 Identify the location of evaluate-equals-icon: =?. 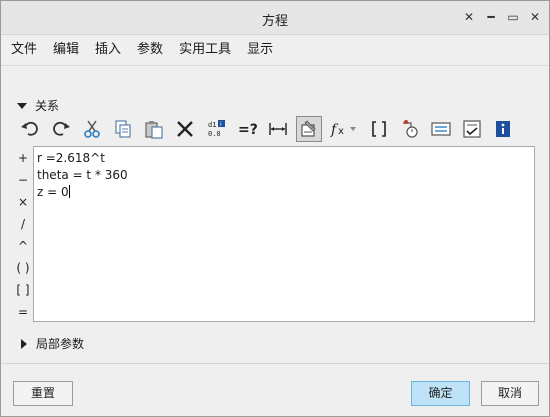
(247, 130).